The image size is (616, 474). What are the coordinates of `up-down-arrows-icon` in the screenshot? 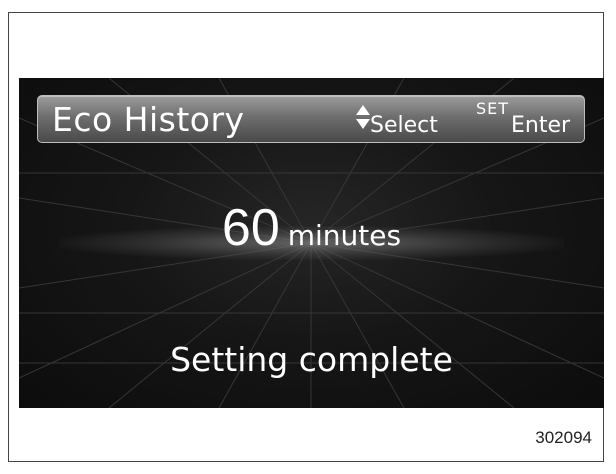 It's located at (363, 117).